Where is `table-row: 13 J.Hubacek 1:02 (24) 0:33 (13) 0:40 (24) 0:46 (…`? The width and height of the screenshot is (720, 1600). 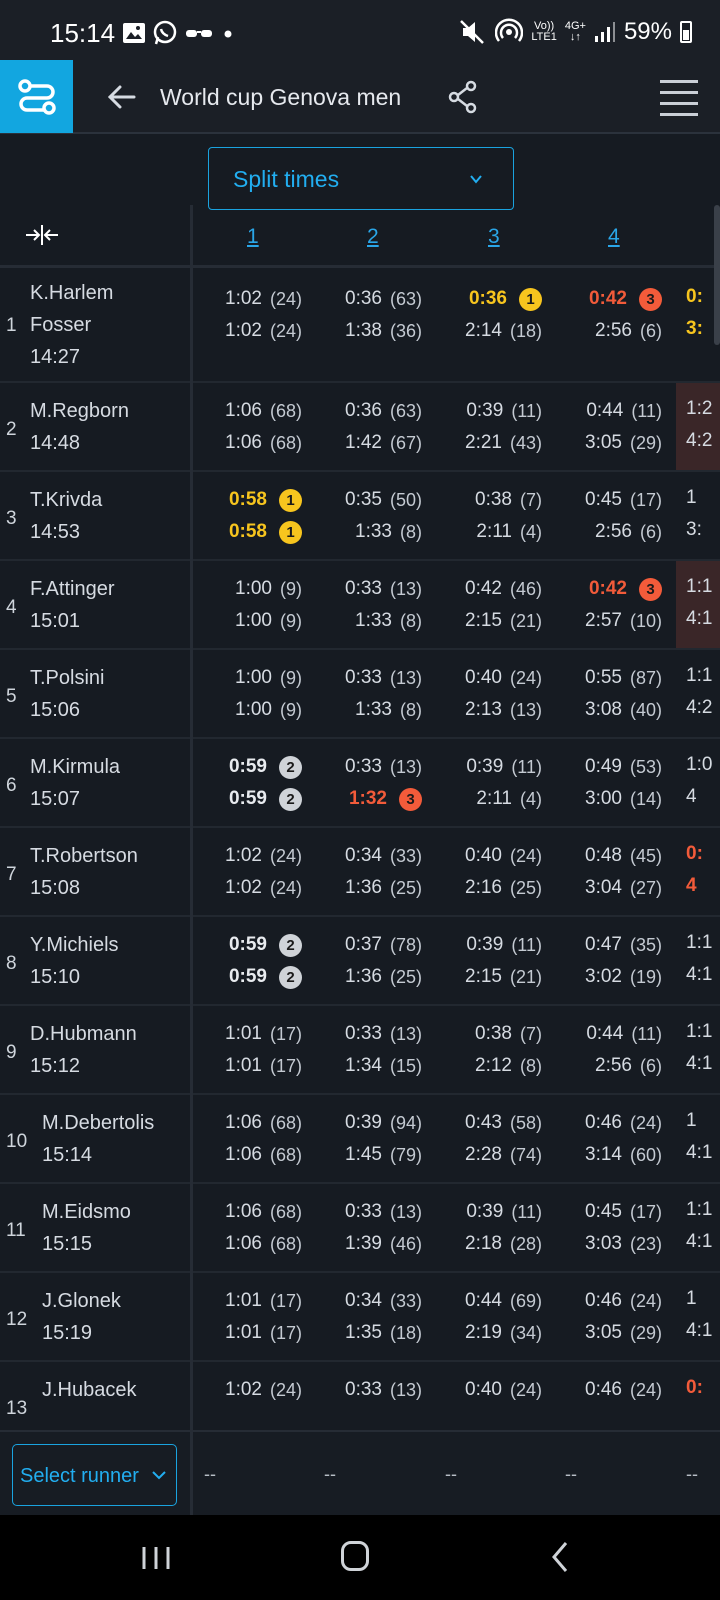 table-row: 13 J.Hubacek 1:02 (24) 0:33 (13) 0:40 (24) 0:46 (… is located at coordinates (360, 1396).